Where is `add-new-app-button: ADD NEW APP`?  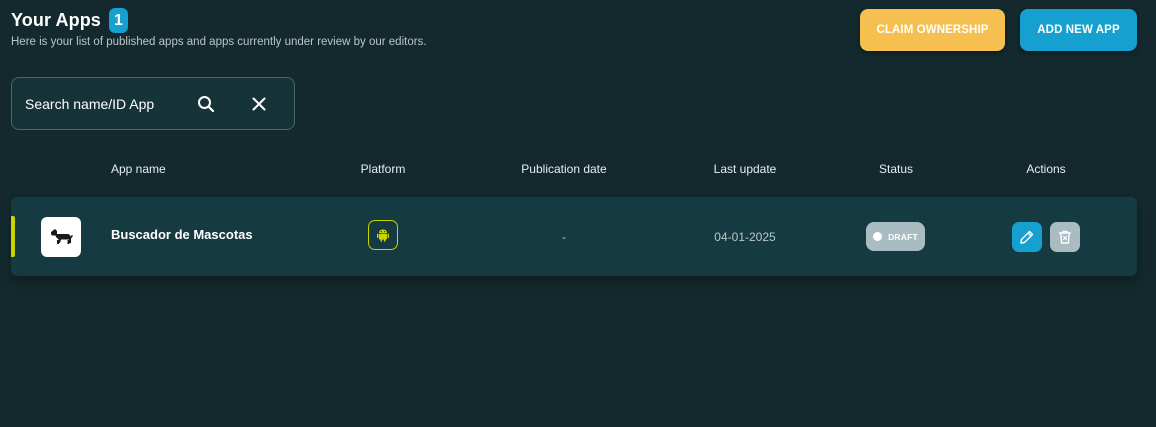
add-new-app-button: ADD NEW APP is located at coordinates (1078, 30).